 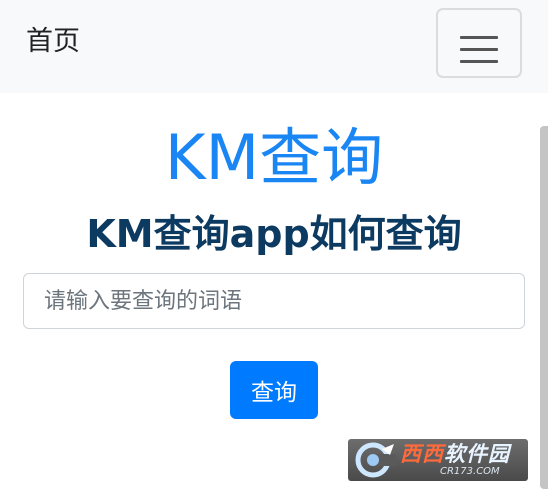 I want to click on watermark-brand-part2: 软件园, so click(x=477, y=454).